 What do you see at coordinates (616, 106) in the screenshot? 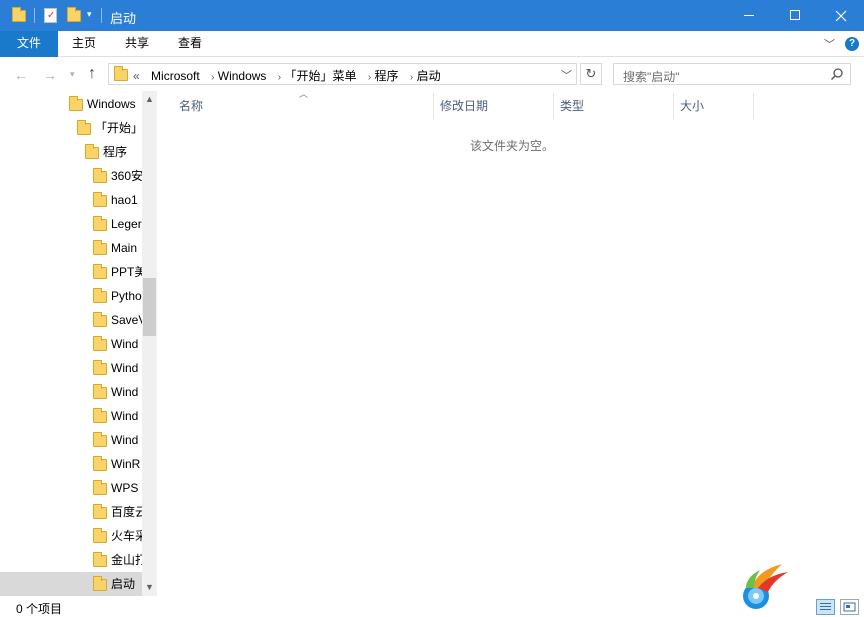
I see `column-type: 类型` at bounding box center [616, 106].